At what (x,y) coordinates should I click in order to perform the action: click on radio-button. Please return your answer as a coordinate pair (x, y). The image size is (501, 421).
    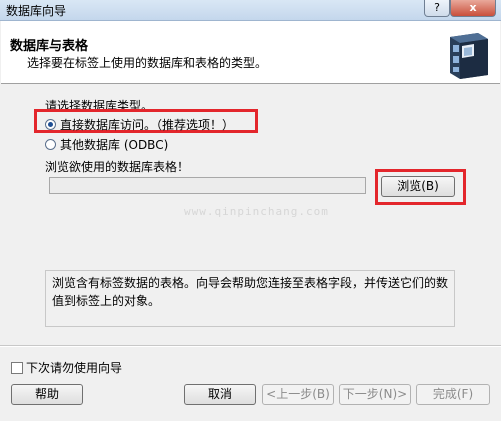
    Looking at the image, I should click on (50, 144).